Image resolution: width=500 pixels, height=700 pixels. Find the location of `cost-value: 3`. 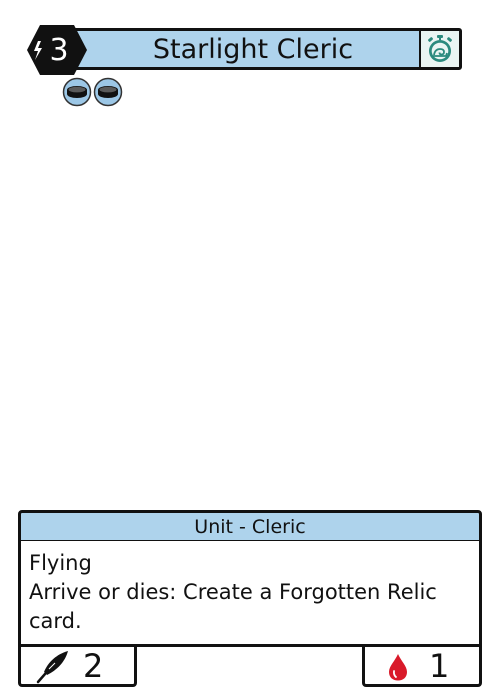

cost-value: 3 is located at coordinates (59, 50).